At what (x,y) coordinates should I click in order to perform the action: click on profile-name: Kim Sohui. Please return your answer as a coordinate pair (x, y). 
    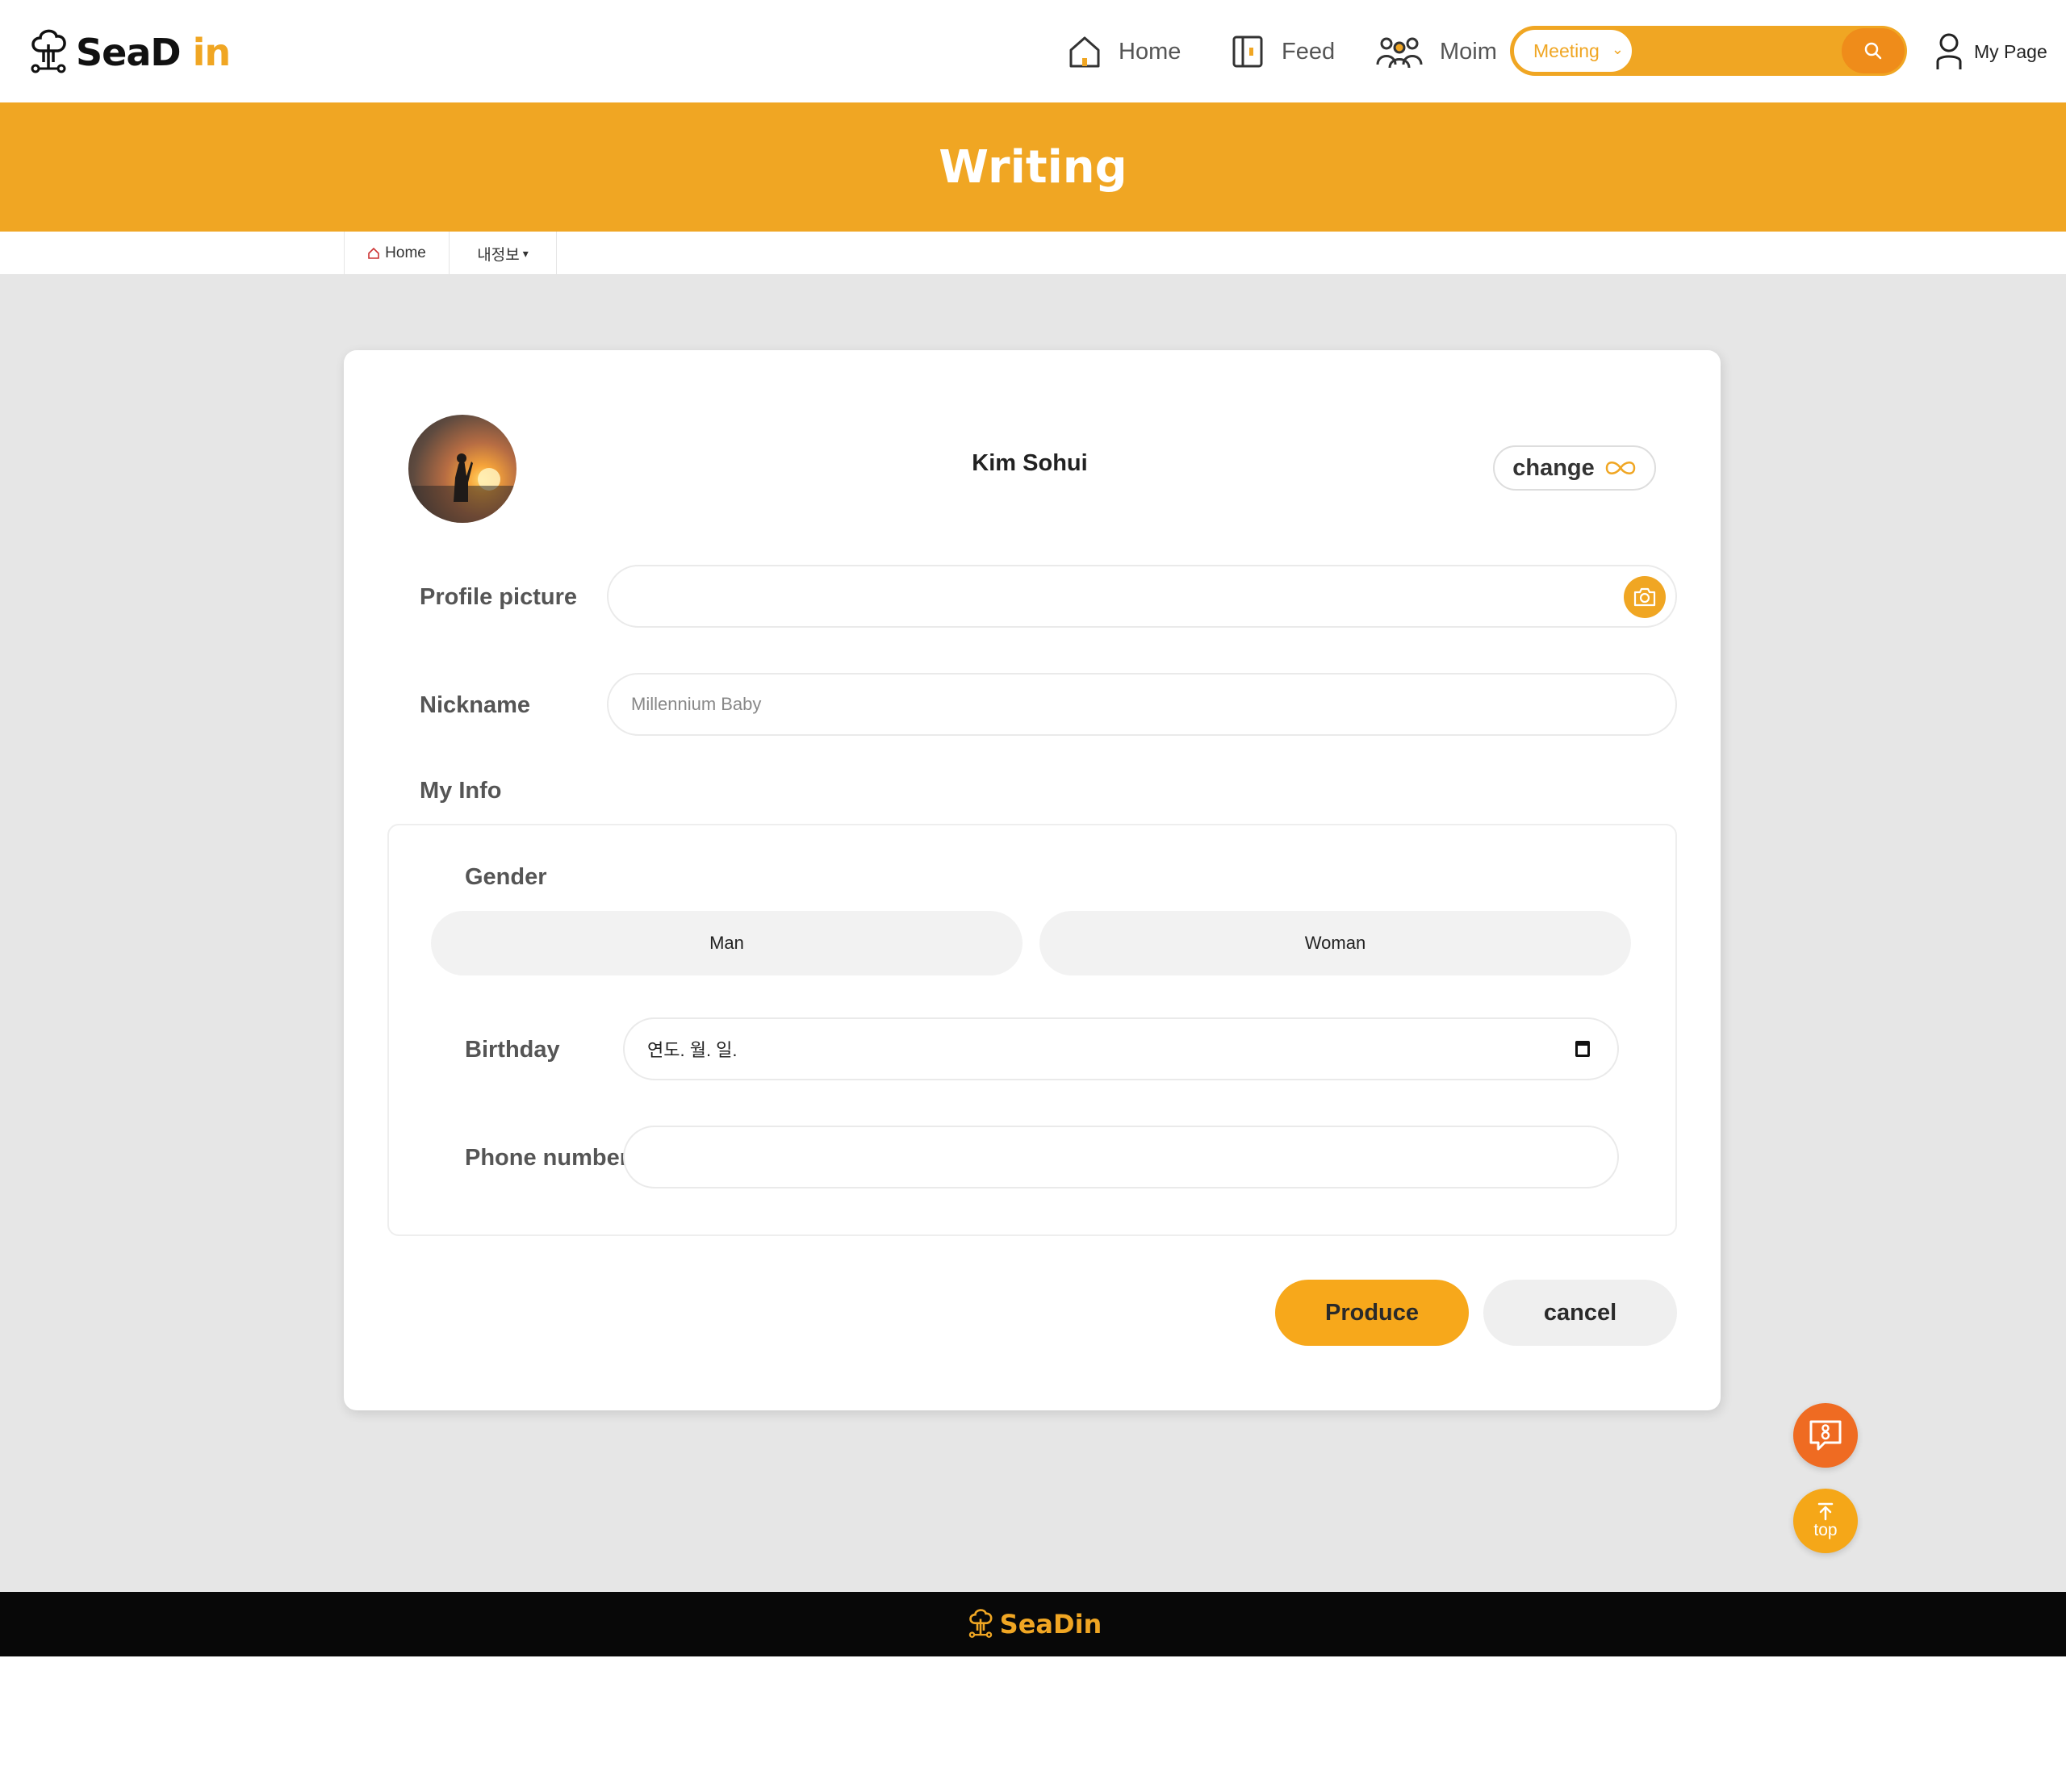
    Looking at the image, I should click on (1030, 463).